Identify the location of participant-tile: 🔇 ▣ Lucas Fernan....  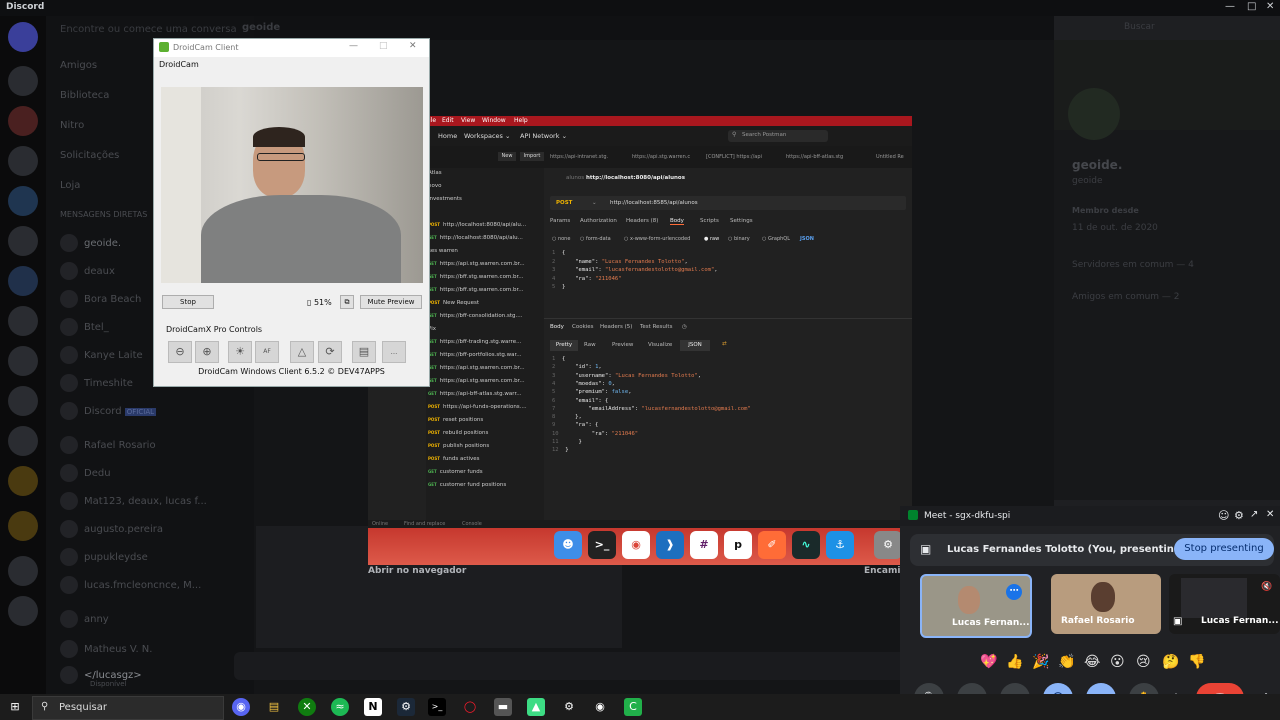
(1224, 604).